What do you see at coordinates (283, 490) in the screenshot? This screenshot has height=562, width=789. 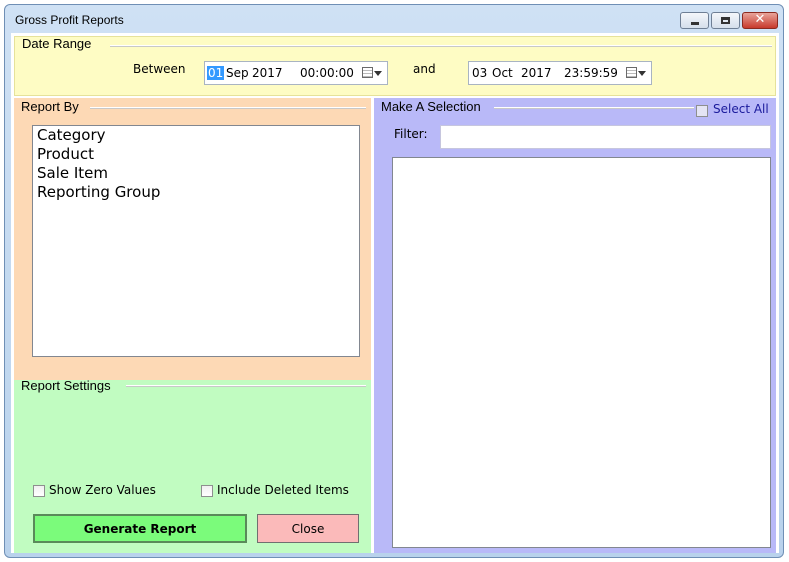 I see `include-deleted-label: Include Deleted Items` at bounding box center [283, 490].